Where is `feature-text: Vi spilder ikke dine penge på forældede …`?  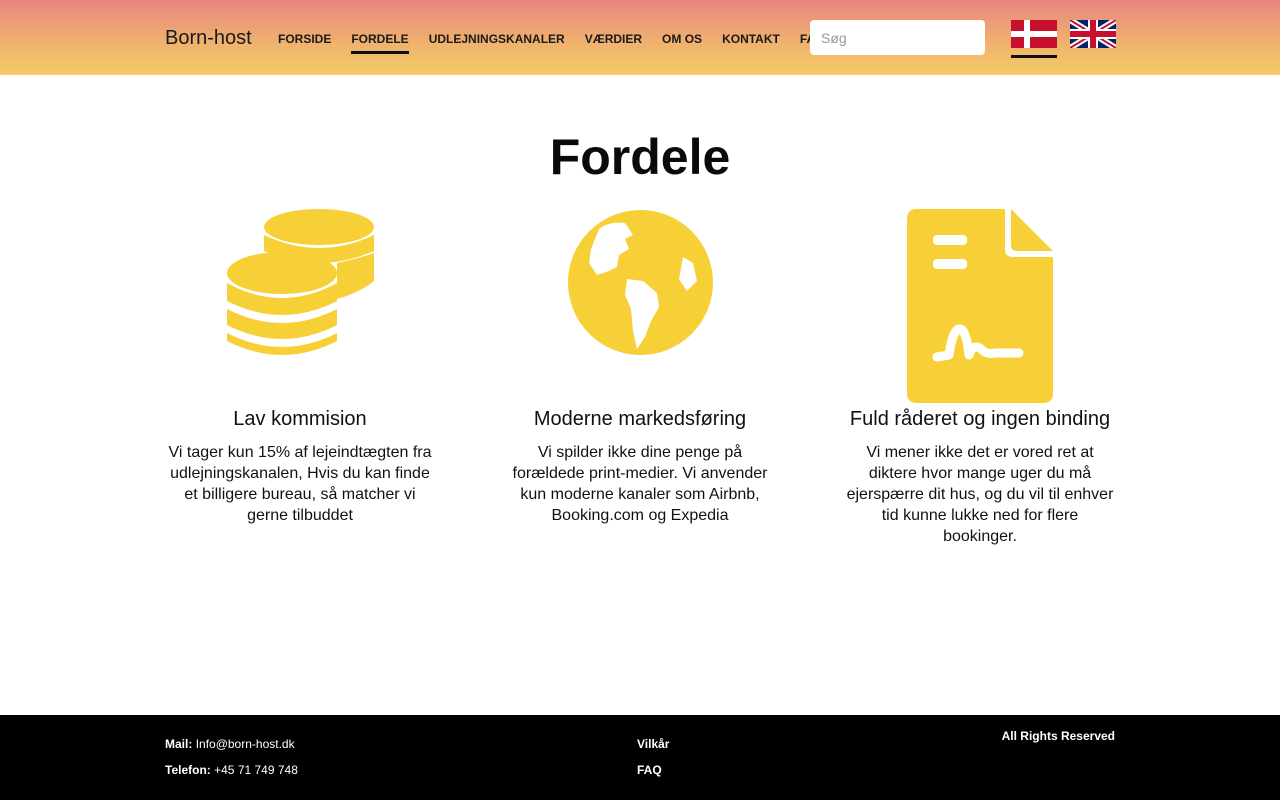
feature-text: Vi spilder ikke dine penge på forældede … is located at coordinates (640, 484).